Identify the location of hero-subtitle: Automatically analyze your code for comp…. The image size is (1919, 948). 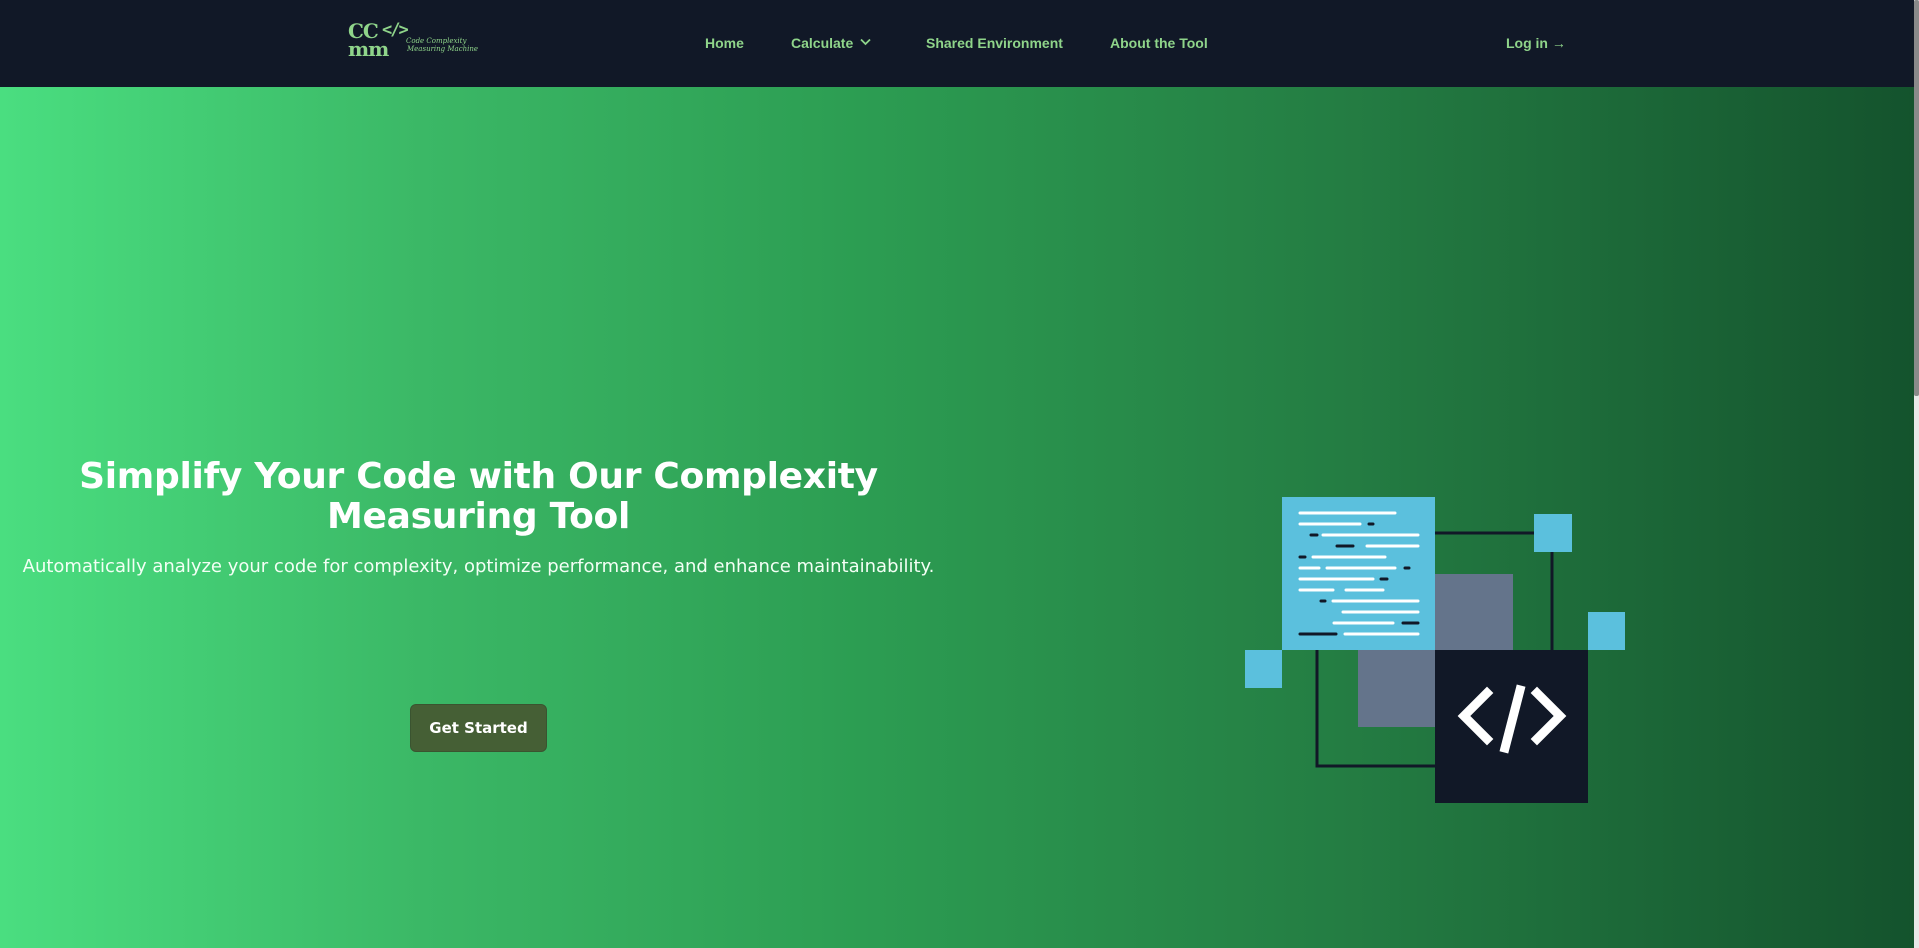
(478, 566).